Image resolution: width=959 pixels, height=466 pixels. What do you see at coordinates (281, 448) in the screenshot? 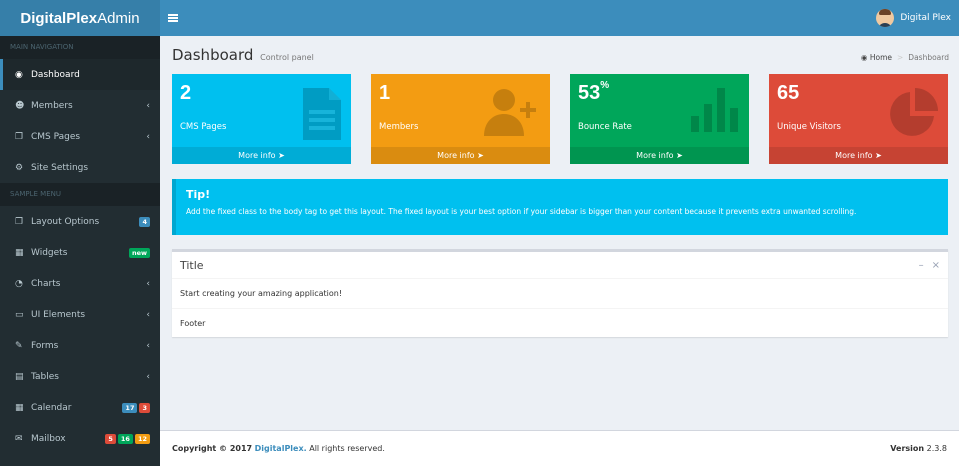
I see `brand-link: DigitalPlex.` at bounding box center [281, 448].